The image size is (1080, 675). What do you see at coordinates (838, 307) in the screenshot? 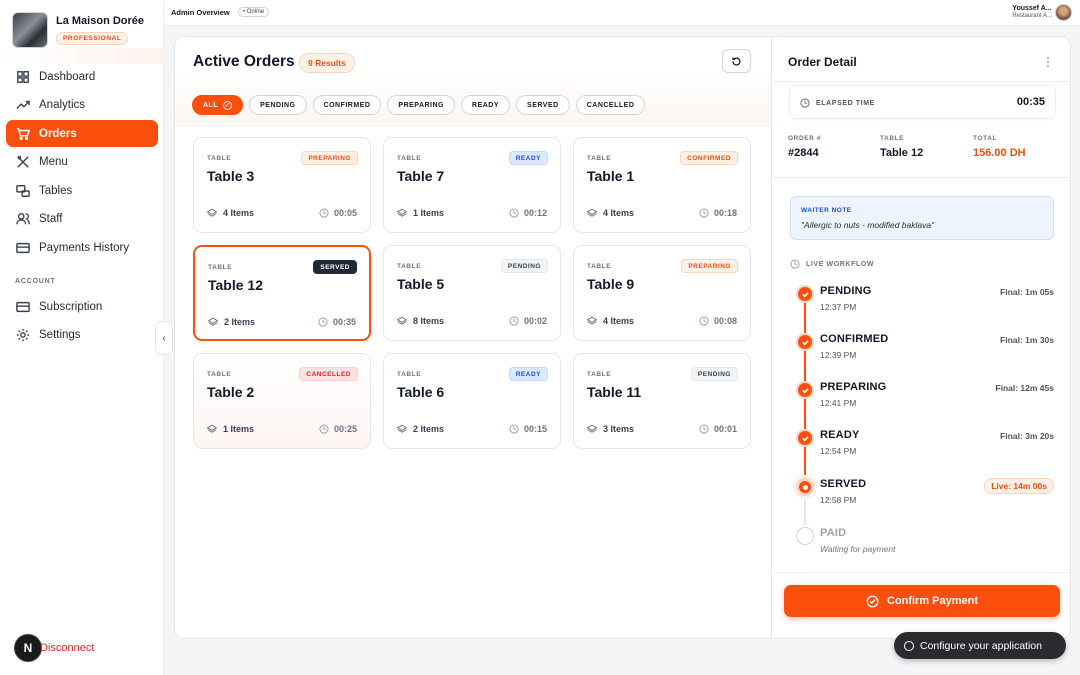
I see `step-time: 12:37 PM` at bounding box center [838, 307].